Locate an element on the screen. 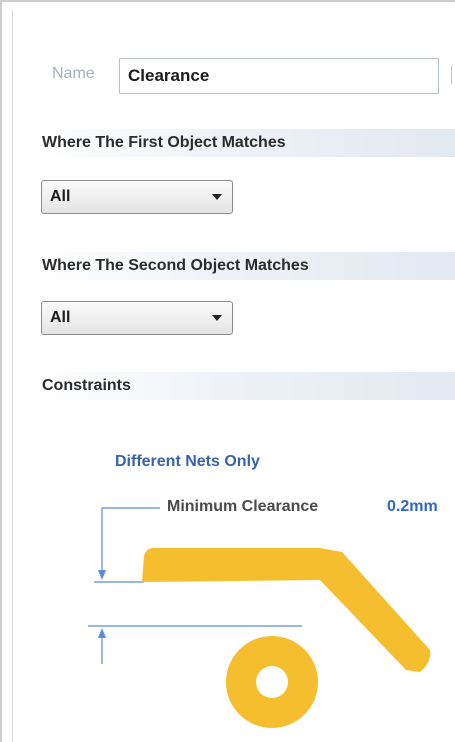 The image size is (455, 742). nets-mode-selector: Different Nets Only is located at coordinates (187, 462).